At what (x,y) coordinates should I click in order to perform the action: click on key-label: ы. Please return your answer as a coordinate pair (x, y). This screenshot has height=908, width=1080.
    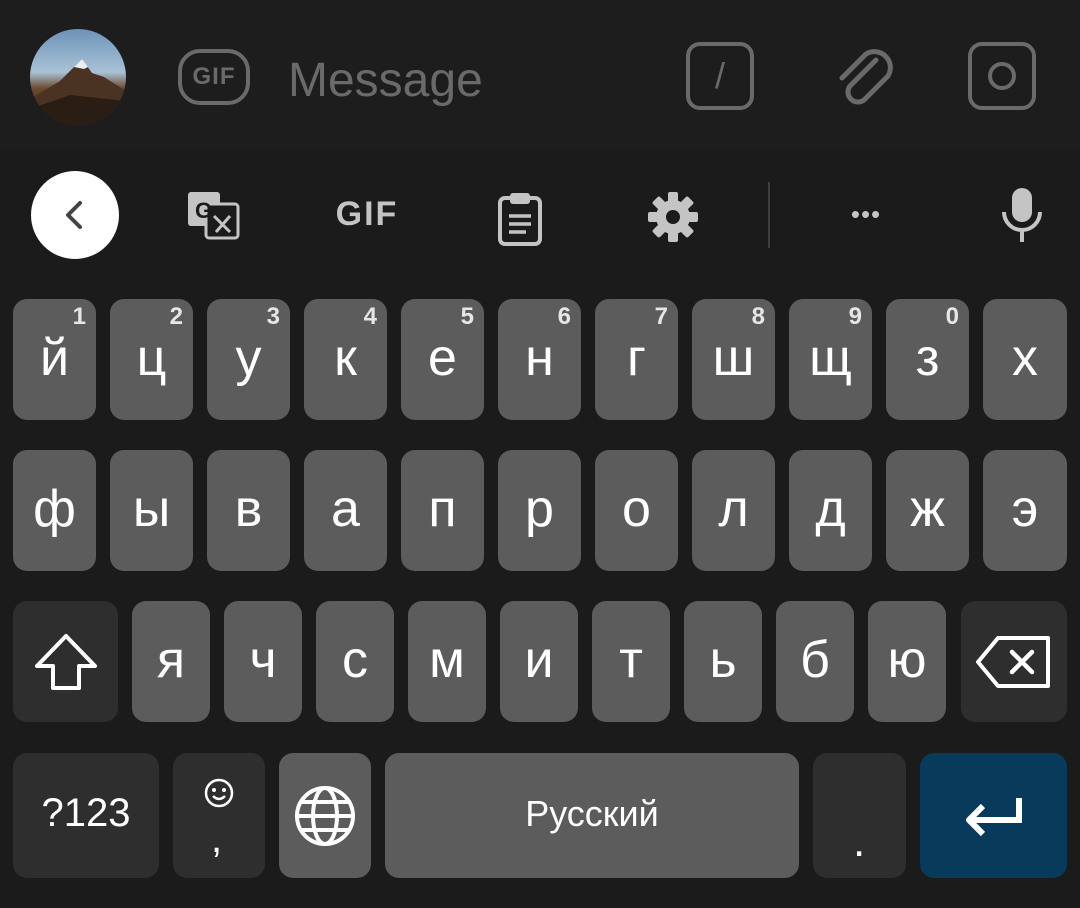
    Looking at the image, I should click on (151, 508).